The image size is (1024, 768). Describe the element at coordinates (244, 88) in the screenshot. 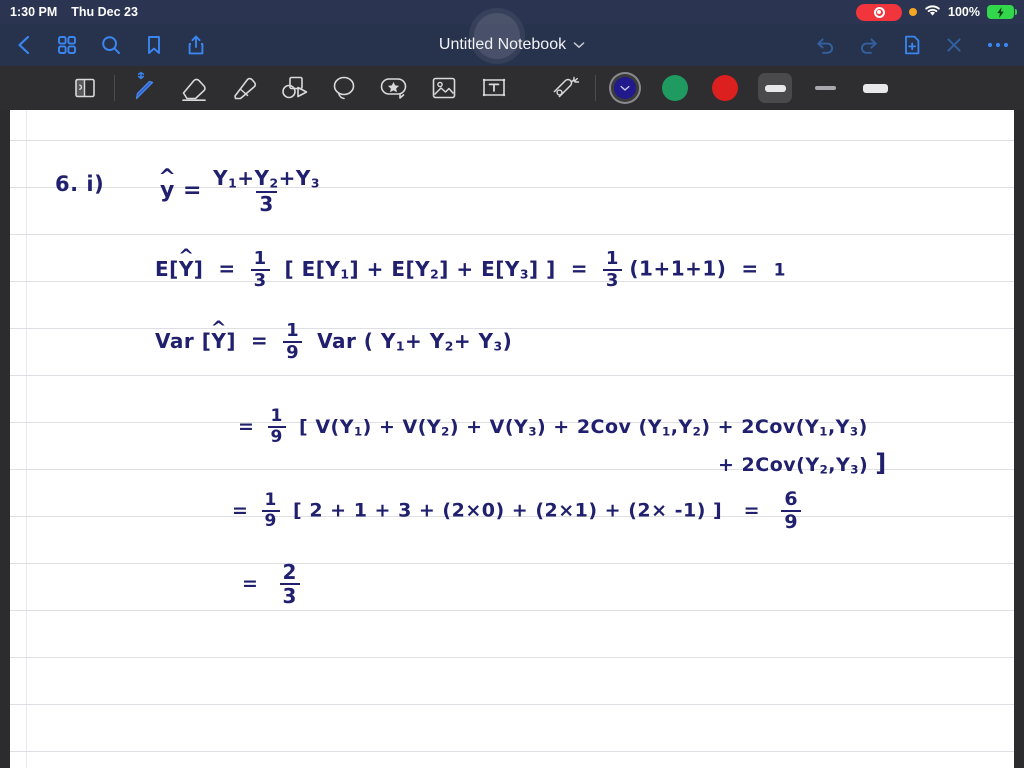

I see `highlighter-tool` at that location.